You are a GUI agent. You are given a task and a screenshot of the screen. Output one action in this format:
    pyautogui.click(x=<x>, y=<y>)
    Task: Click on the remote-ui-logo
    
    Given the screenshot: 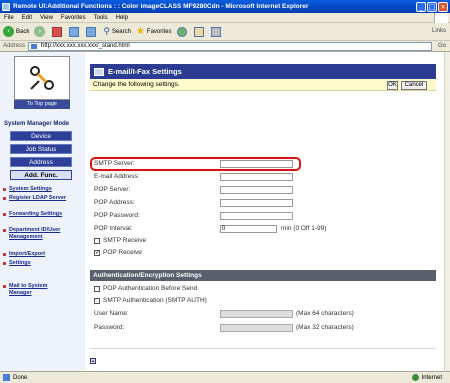 What is the action you would take?
    pyautogui.click(x=42, y=78)
    